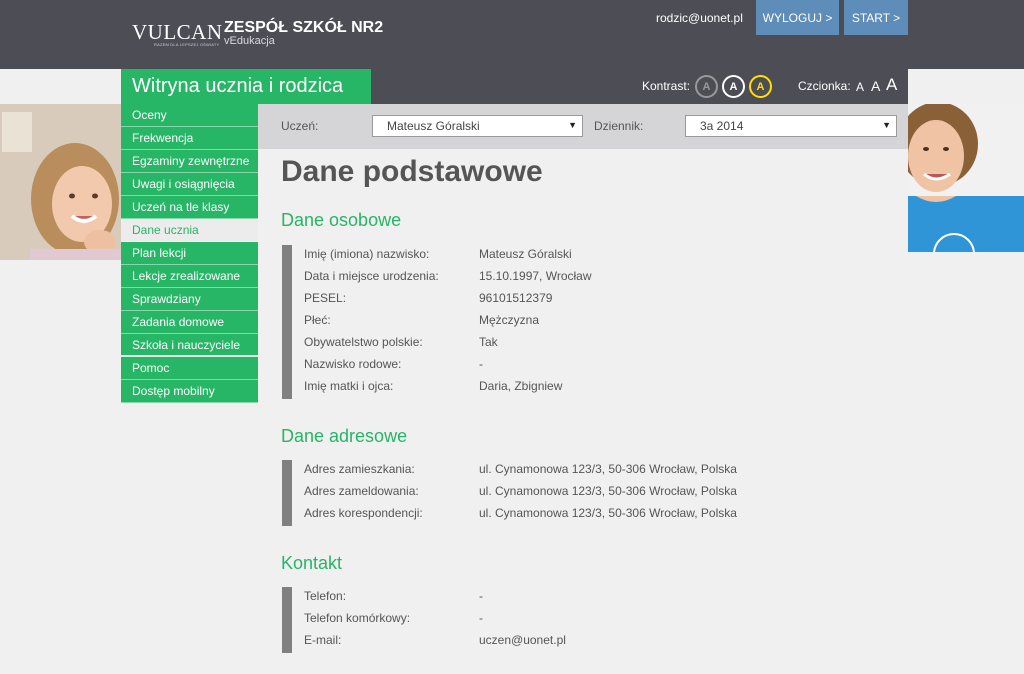  What do you see at coordinates (357, 618) in the screenshot?
I see `field-label: Telefon komórkowy:` at bounding box center [357, 618].